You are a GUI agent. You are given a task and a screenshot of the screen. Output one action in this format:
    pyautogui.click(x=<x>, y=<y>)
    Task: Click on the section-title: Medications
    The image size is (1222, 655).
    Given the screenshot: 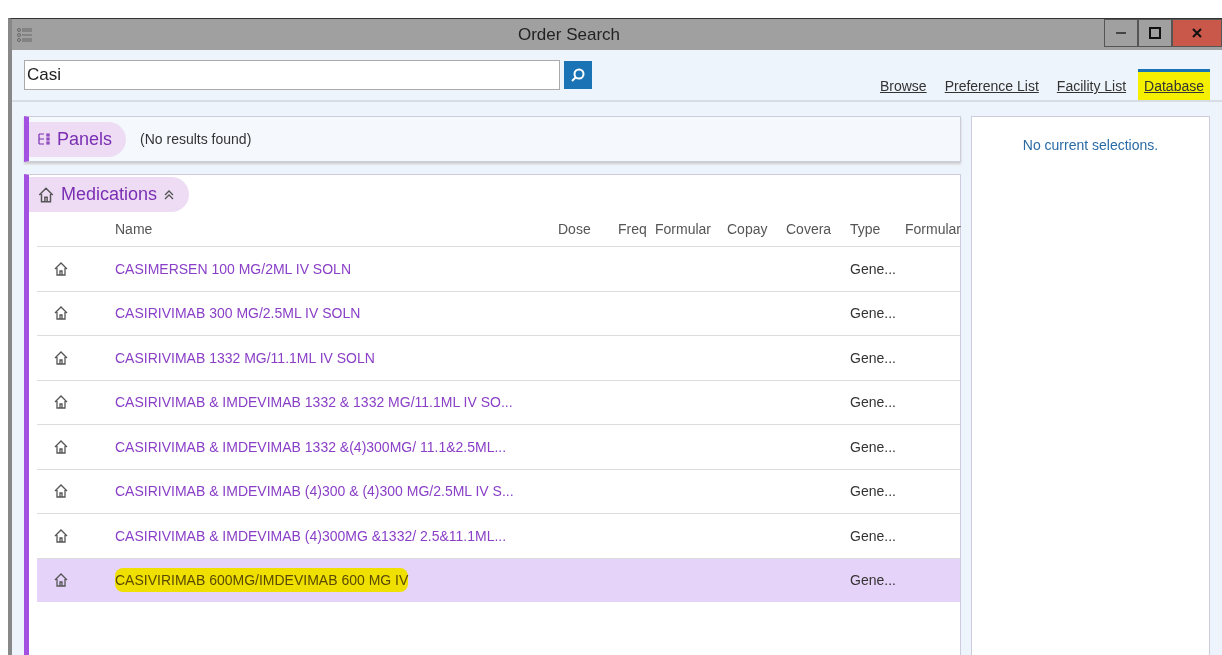 What is the action you would take?
    pyautogui.click(x=109, y=194)
    